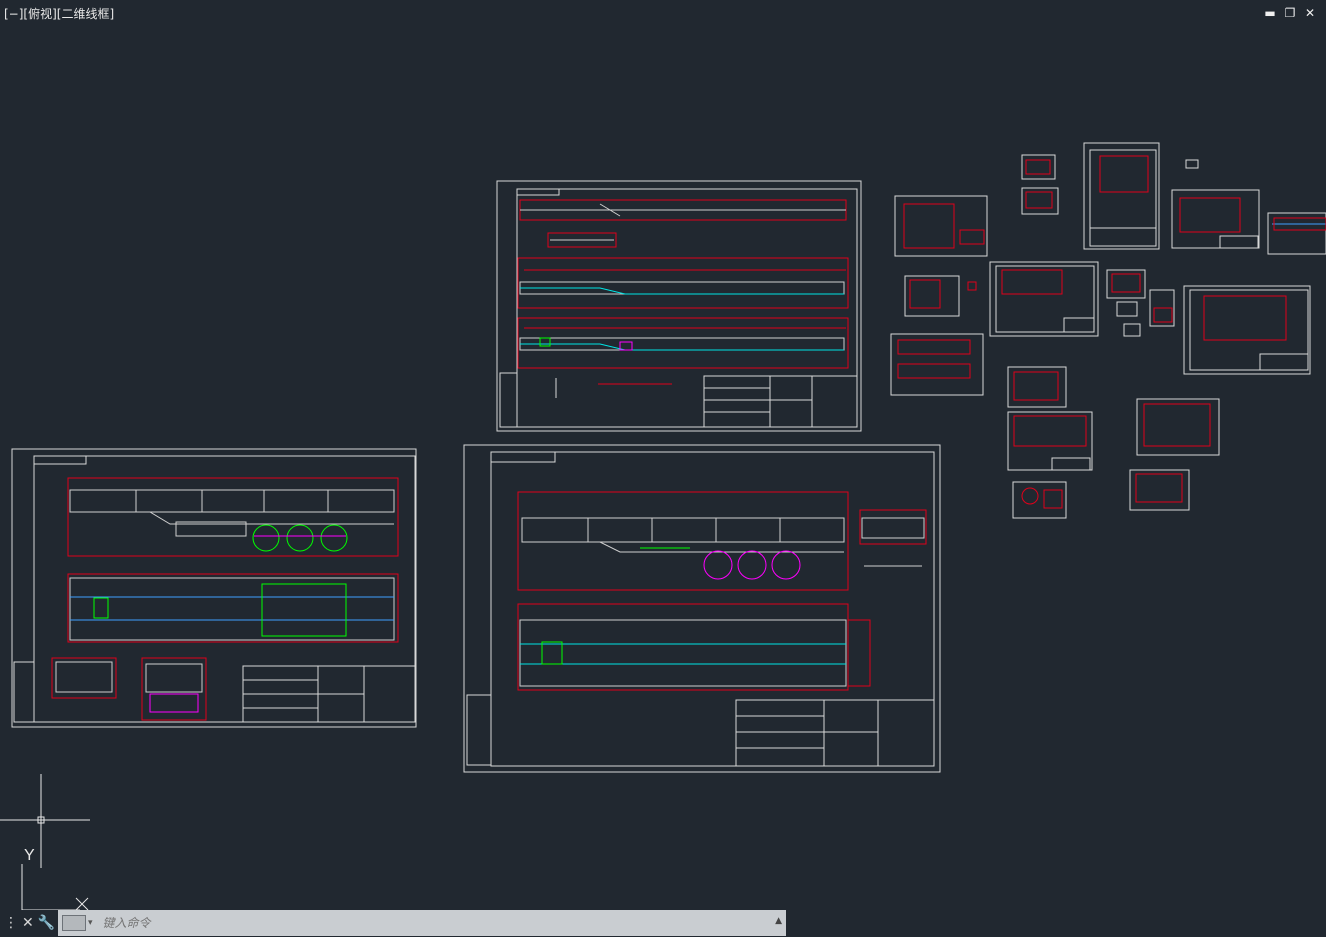  I want to click on ucs-icon: Y, so click(45, 842).